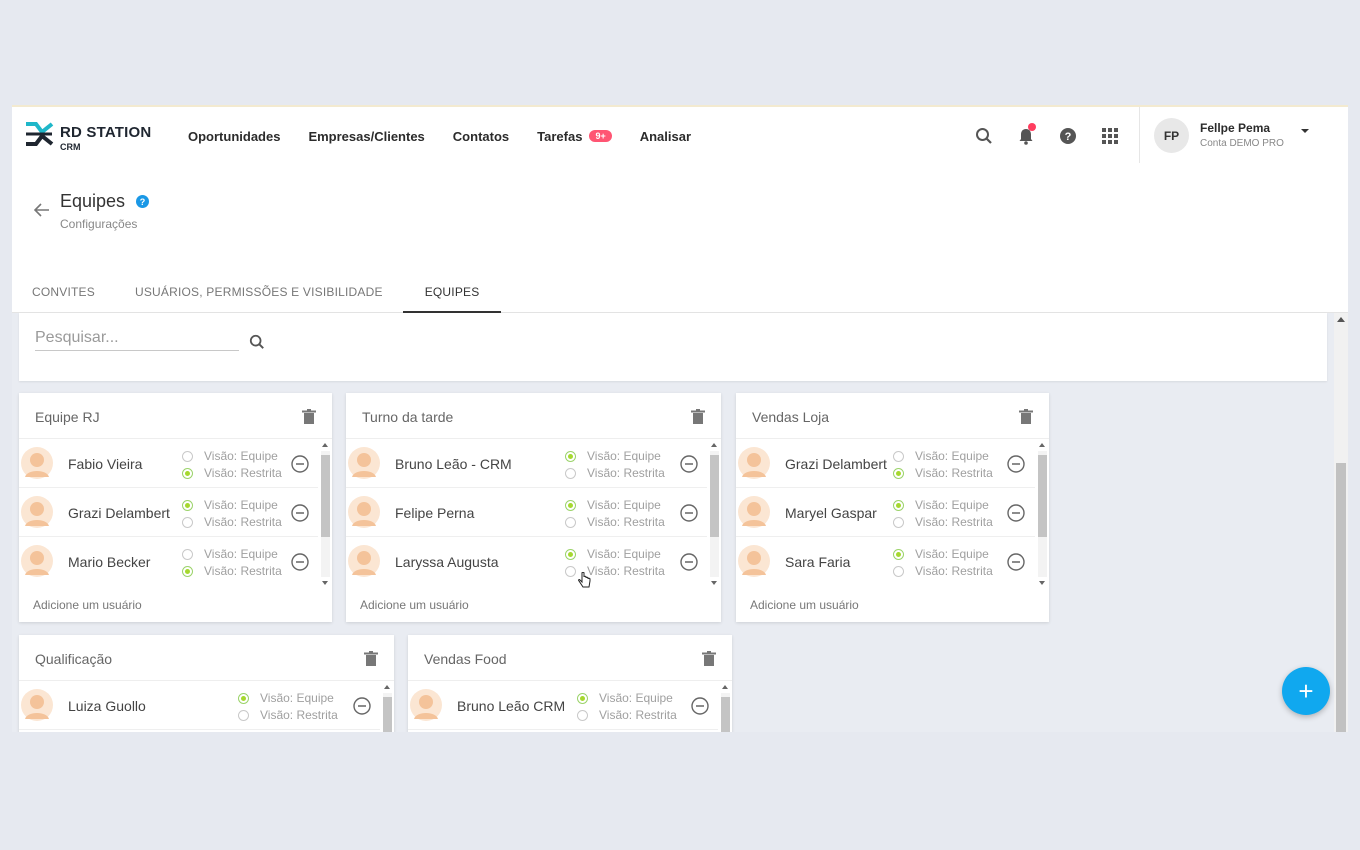 Image resolution: width=1360 pixels, height=850 pixels. I want to click on help-circle-icon: ?, so click(142, 201).